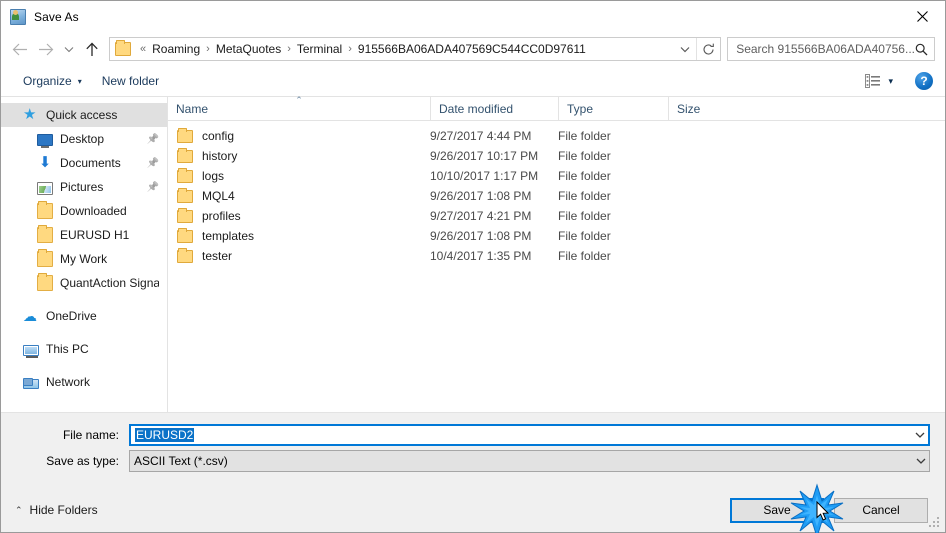  What do you see at coordinates (319, 49) in the screenshot?
I see `breadcrumb-item-terminal: Terminal` at bounding box center [319, 49].